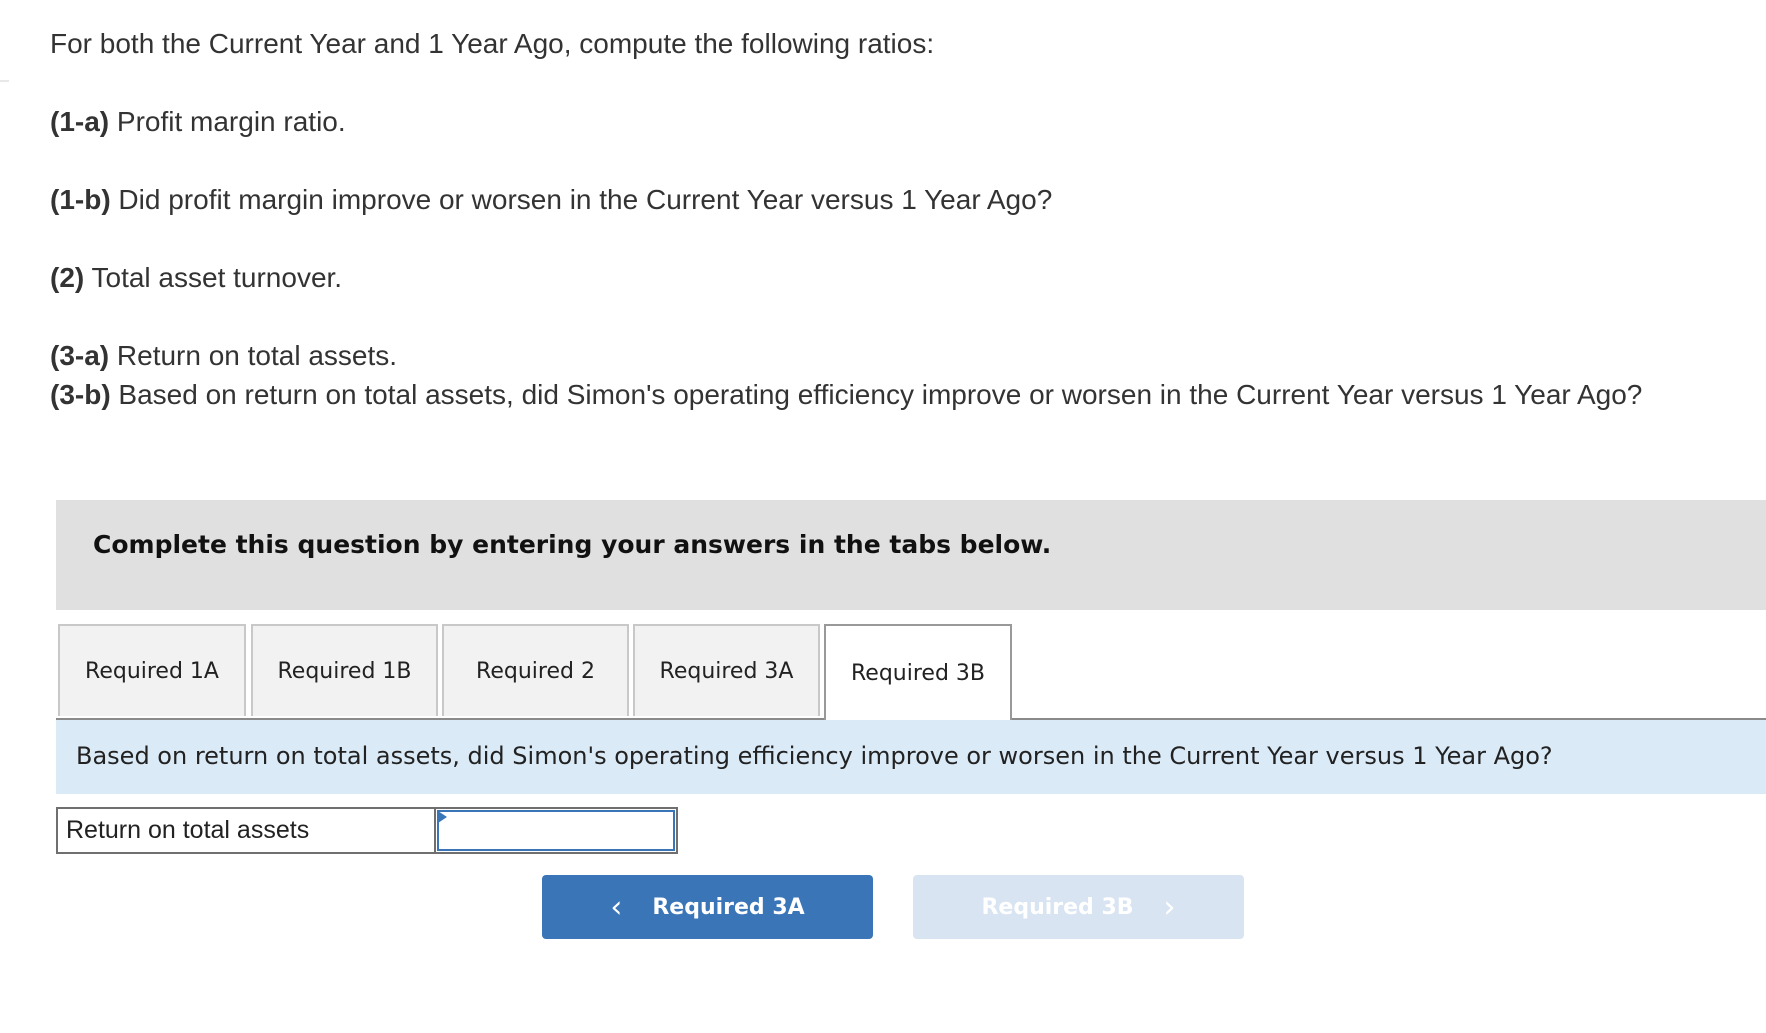 The height and width of the screenshot is (1033, 1766). Describe the element at coordinates (152, 670) in the screenshot. I see `tab-required-1a: Required 1A` at that location.